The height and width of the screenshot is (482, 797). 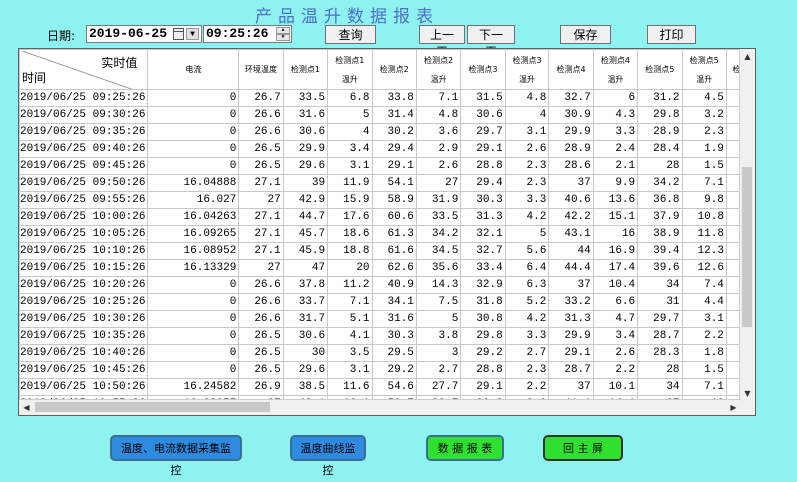 What do you see at coordinates (438, 69) in the screenshot?
I see `column-header: 检测点2 温升` at bounding box center [438, 69].